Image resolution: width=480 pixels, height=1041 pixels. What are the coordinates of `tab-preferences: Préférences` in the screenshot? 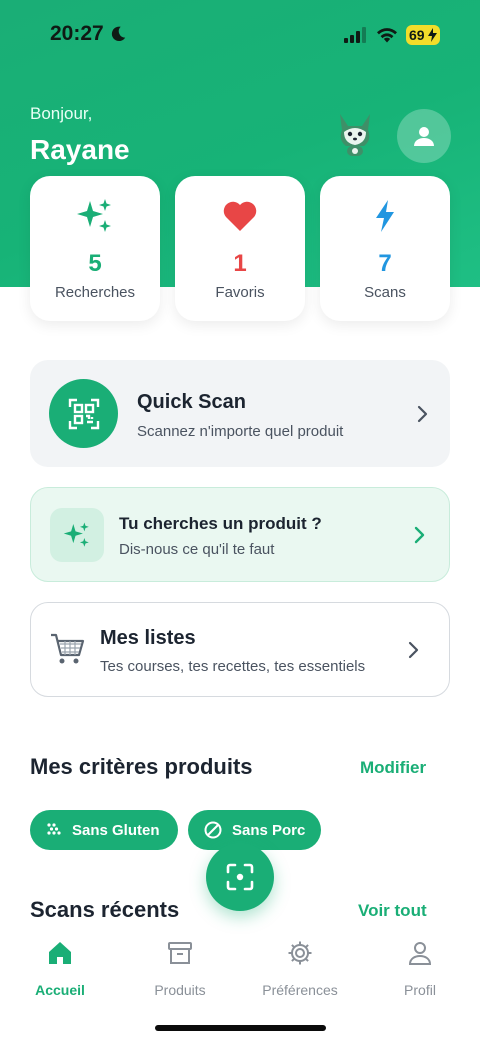 It's located at (300, 969).